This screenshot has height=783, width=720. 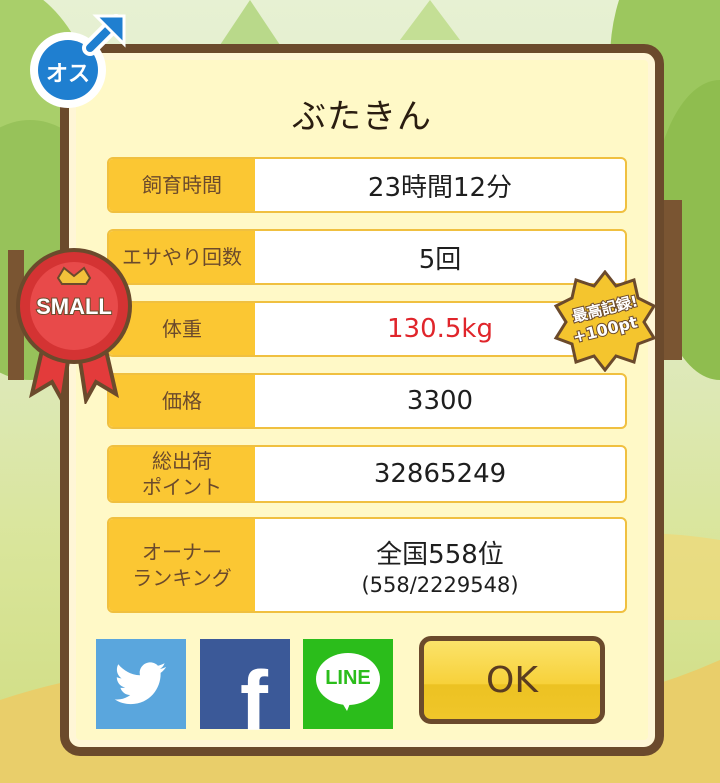 I want to click on ribbon-icon, so click(x=74, y=327).